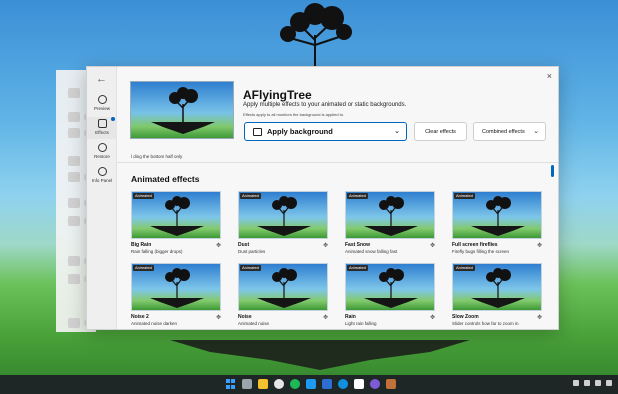 This screenshot has height=394, width=618. What do you see at coordinates (481, 251) in the screenshot?
I see `effect-description: Firefly bugs filling the screen` at bounding box center [481, 251].